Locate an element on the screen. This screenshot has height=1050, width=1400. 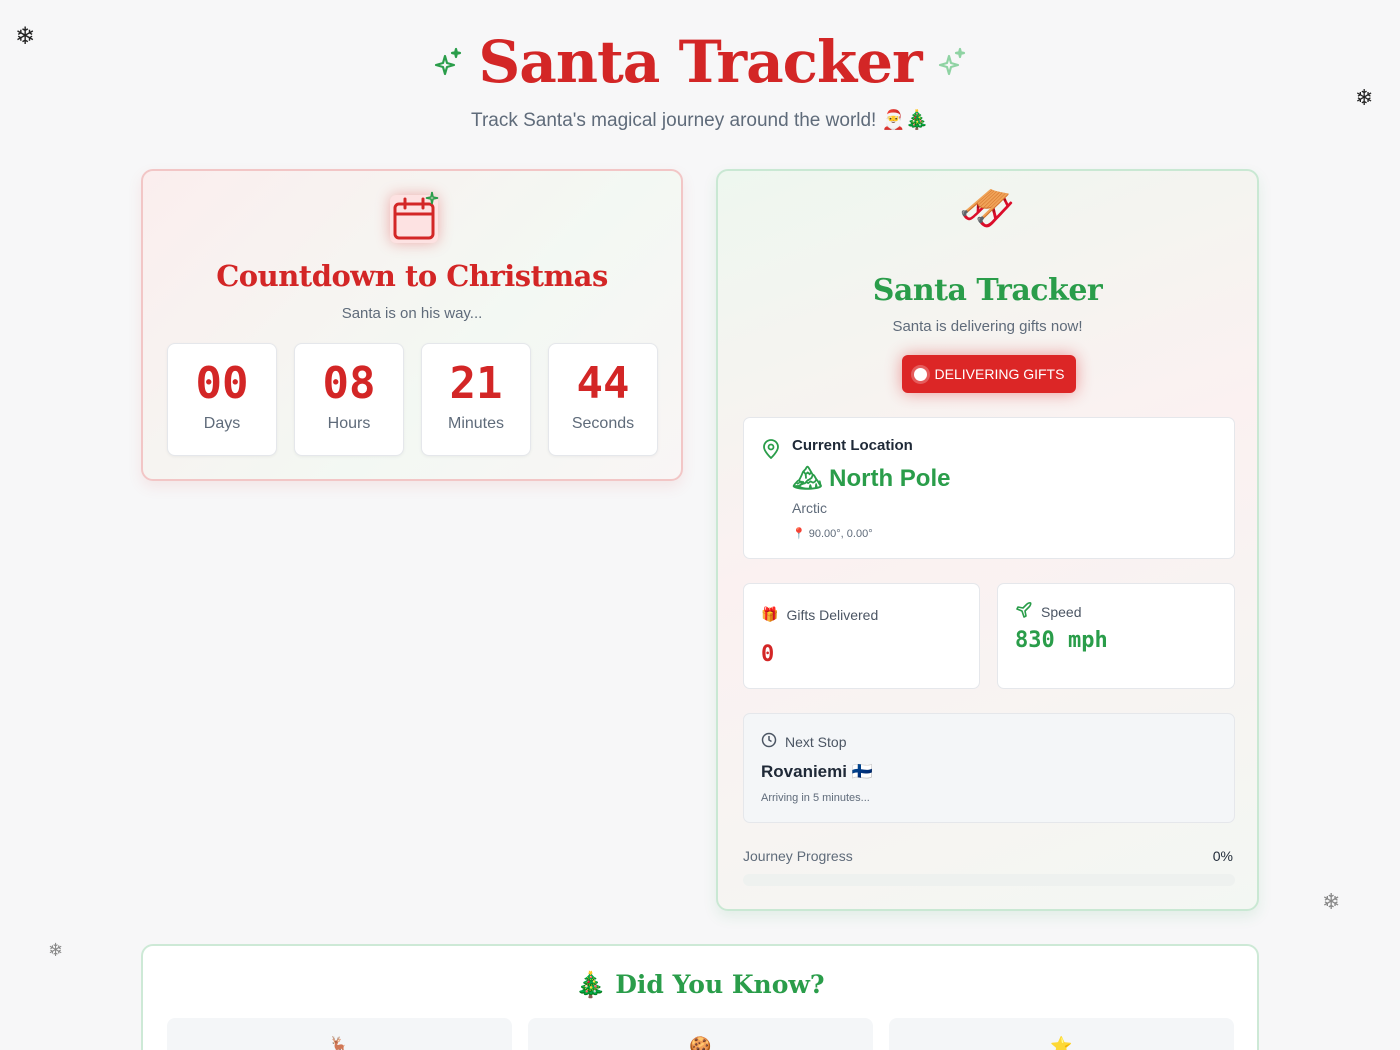
speed-label: Speed is located at coordinates (1061, 611).